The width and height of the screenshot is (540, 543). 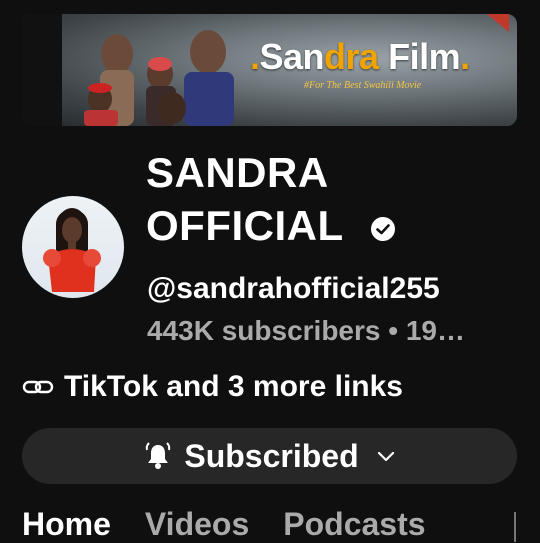 What do you see at coordinates (237, 172) in the screenshot?
I see `channel-name-line1: SANDRA` at bounding box center [237, 172].